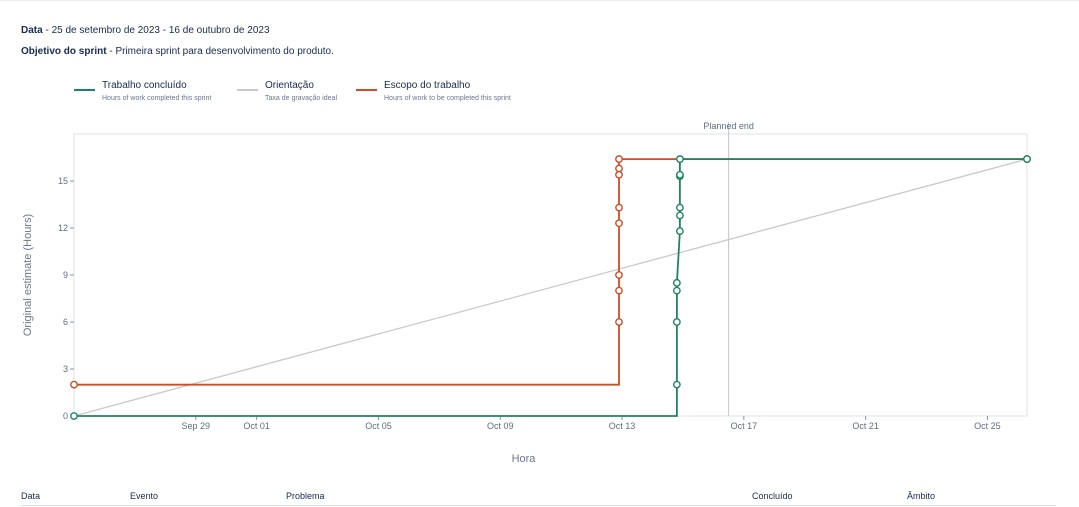 The height and width of the screenshot is (507, 1079). I want to click on y-tick-label: 12, so click(63, 228).